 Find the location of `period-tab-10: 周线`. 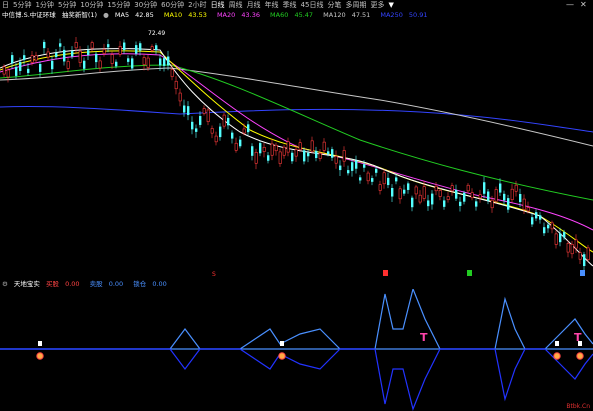

period-tab-10: 周线 is located at coordinates (236, 5).